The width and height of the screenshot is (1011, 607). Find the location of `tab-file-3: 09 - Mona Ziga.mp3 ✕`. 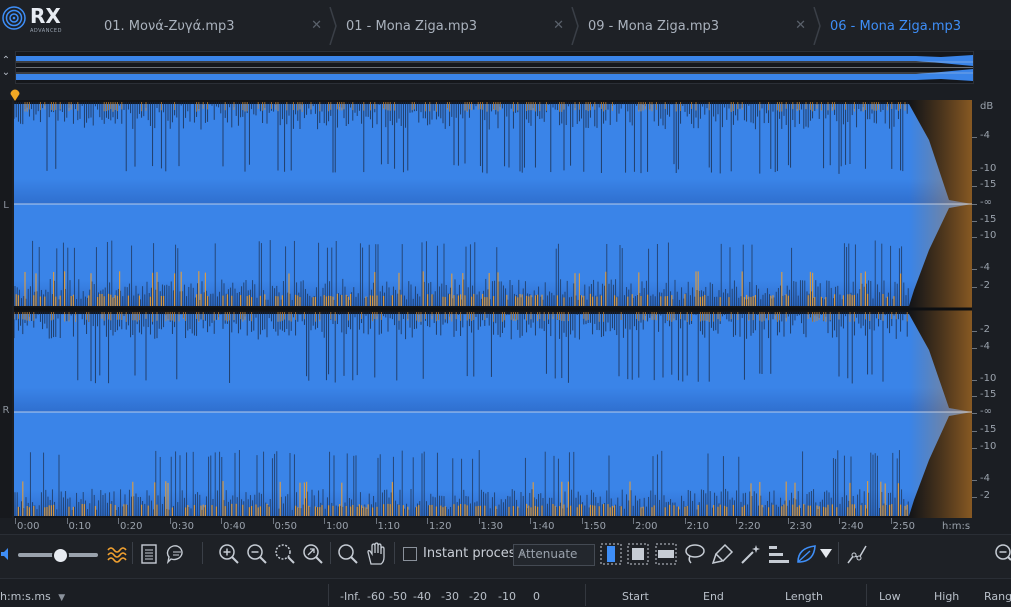

tab-file-3: 09 - Mona Ziga.mp3 ✕ is located at coordinates (694, 26).